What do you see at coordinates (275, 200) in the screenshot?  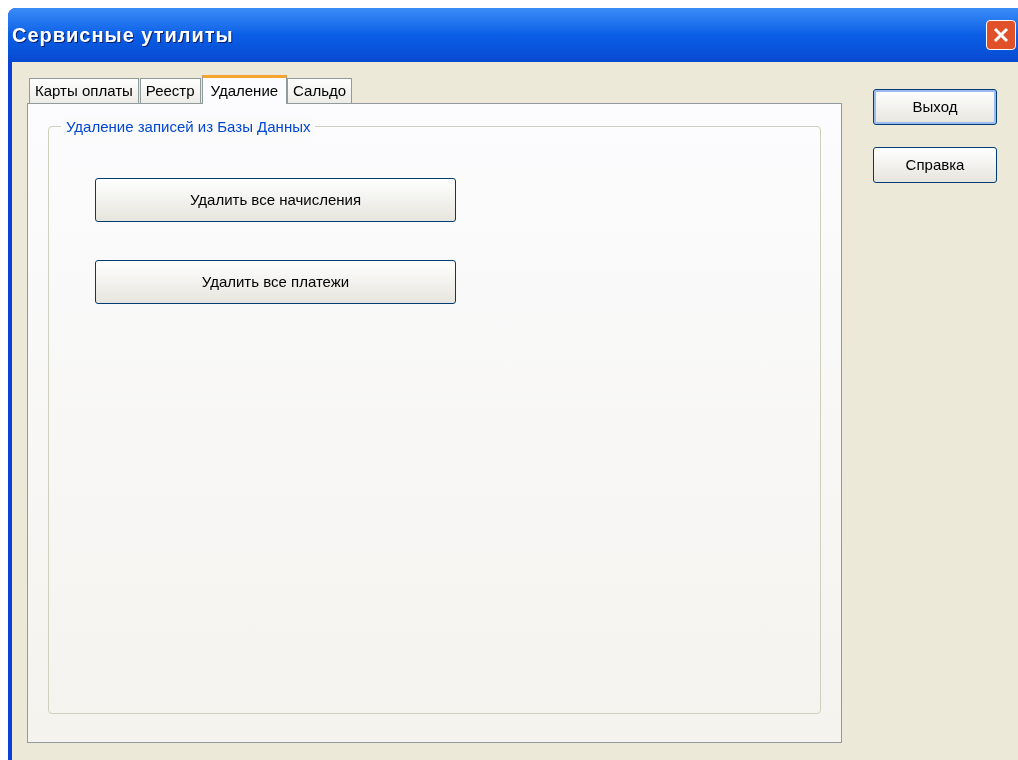 I see `action-button: Удалить все начисления` at bounding box center [275, 200].